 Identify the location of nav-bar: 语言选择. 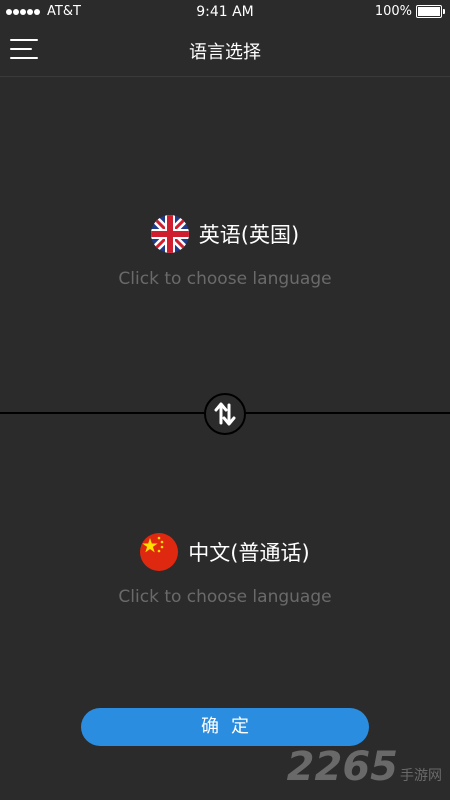
(225, 50).